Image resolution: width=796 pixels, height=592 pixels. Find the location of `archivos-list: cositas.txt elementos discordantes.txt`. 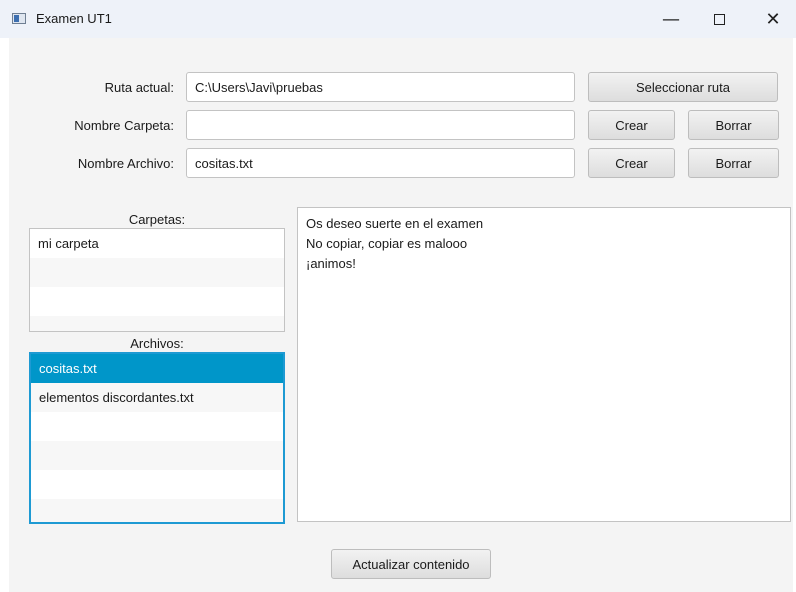

archivos-list: cositas.txt elementos discordantes.txt is located at coordinates (157, 438).